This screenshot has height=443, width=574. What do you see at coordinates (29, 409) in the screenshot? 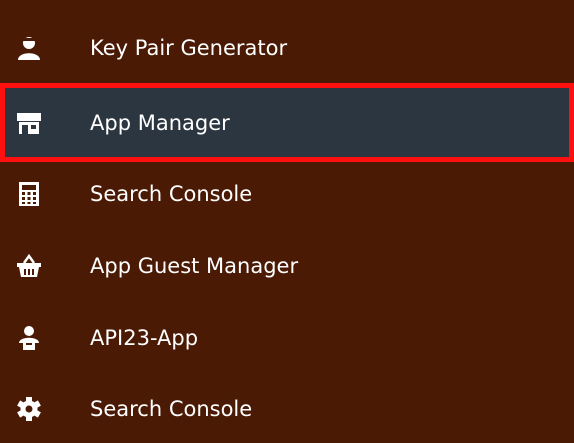
I see `gear-icon` at bounding box center [29, 409].